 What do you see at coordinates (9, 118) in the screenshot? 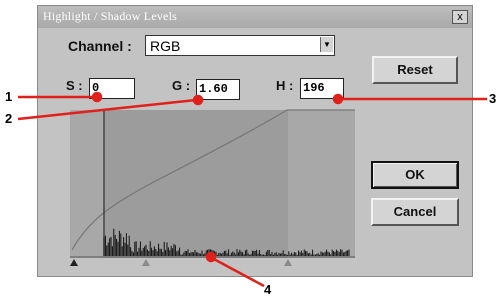
I see `callout-label-2: 2` at bounding box center [9, 118].